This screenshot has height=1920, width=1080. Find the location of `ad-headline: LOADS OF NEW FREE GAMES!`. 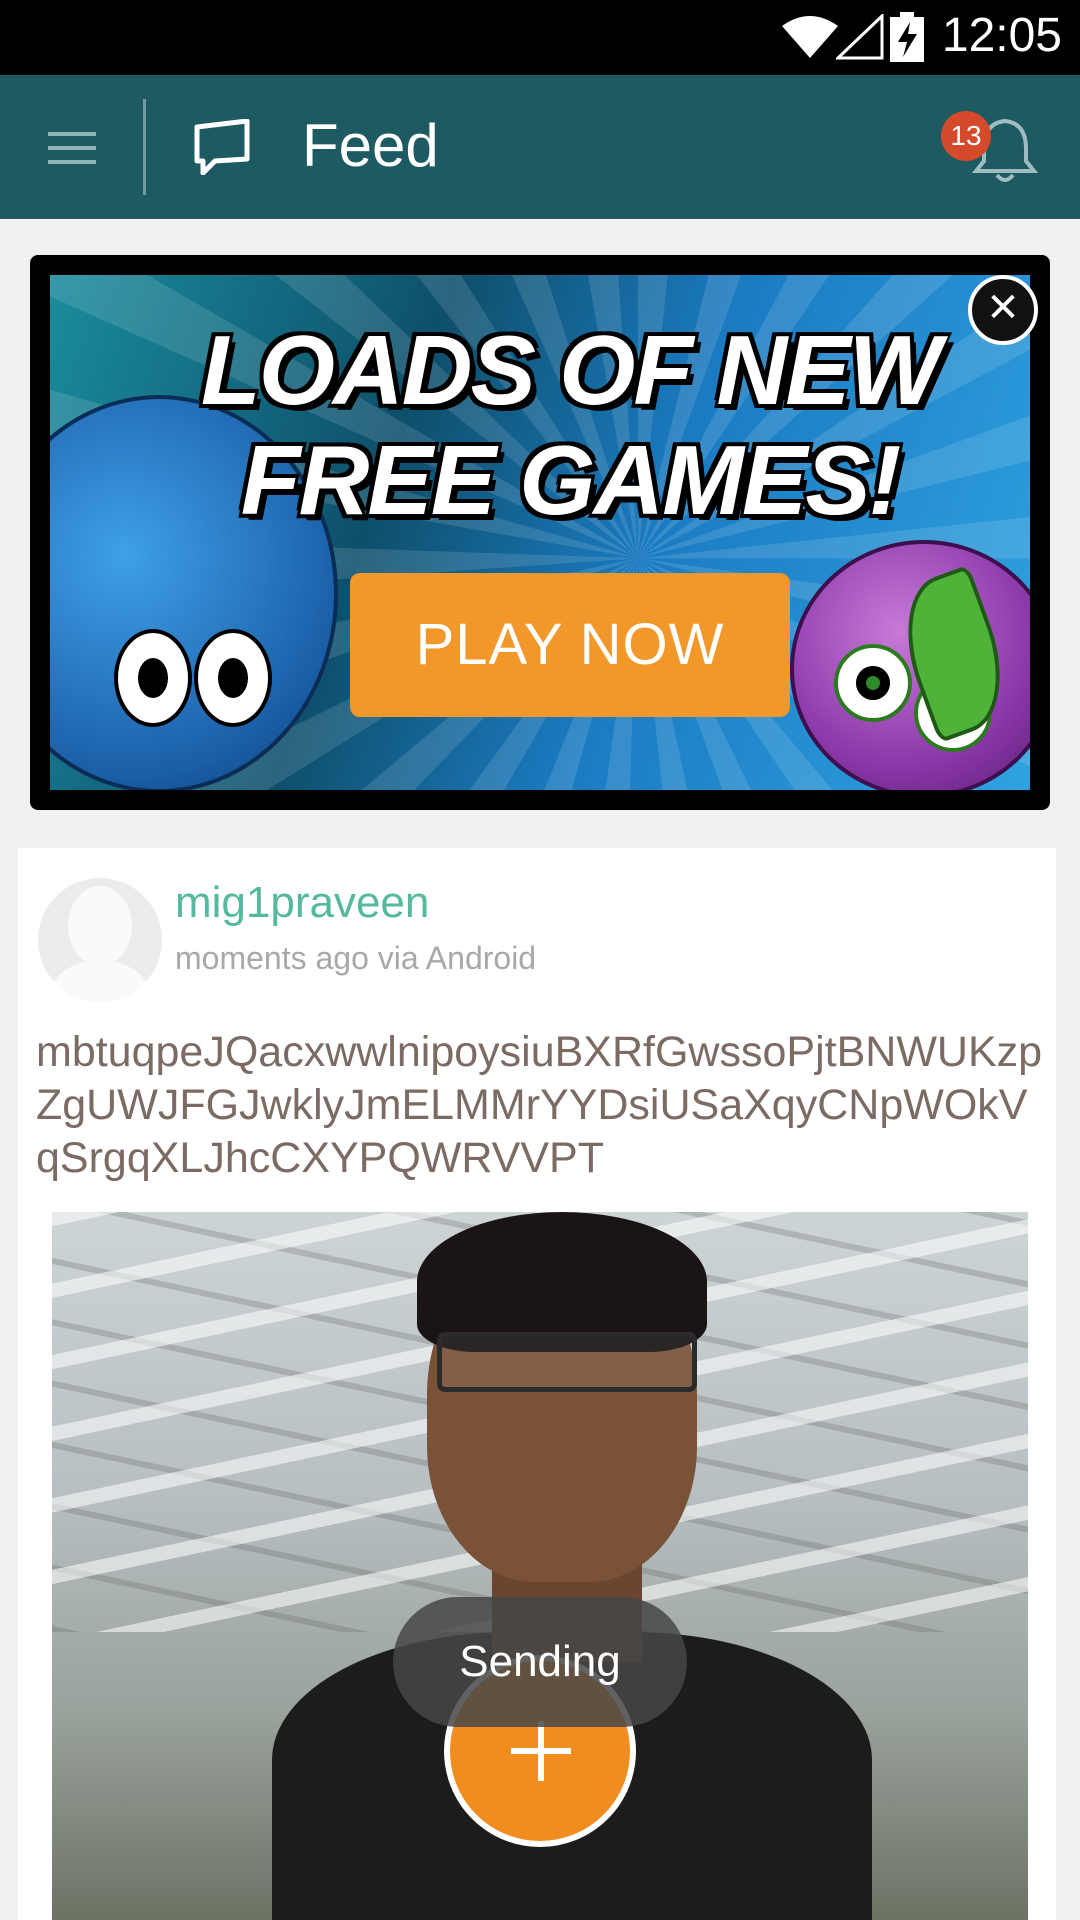

ad-headline: LOADS OF NEW FREE GAMES! is located at coordinates (570, 425).